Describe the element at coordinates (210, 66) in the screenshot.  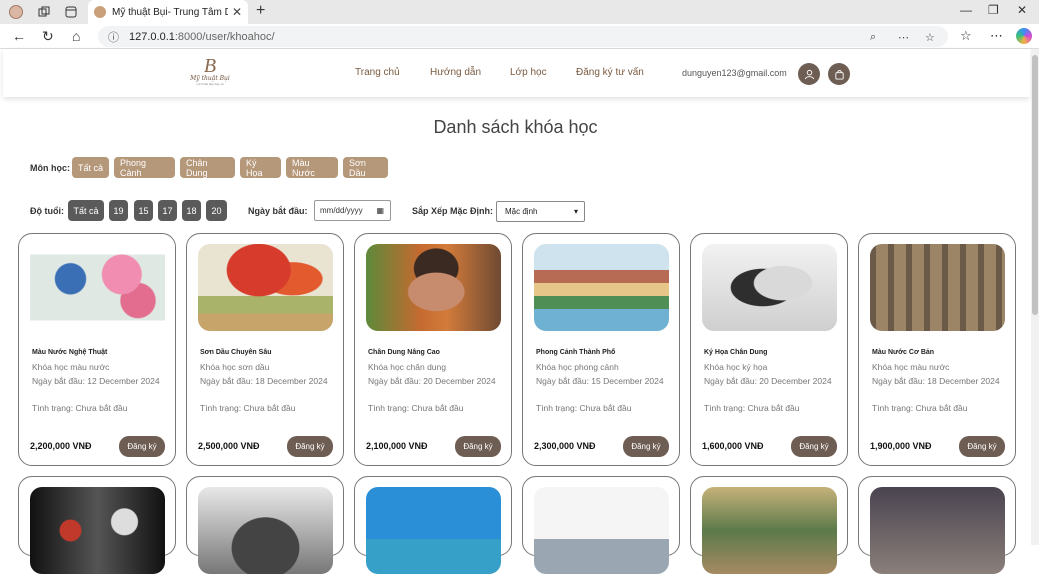
I see `logo-letter: B` at that location.